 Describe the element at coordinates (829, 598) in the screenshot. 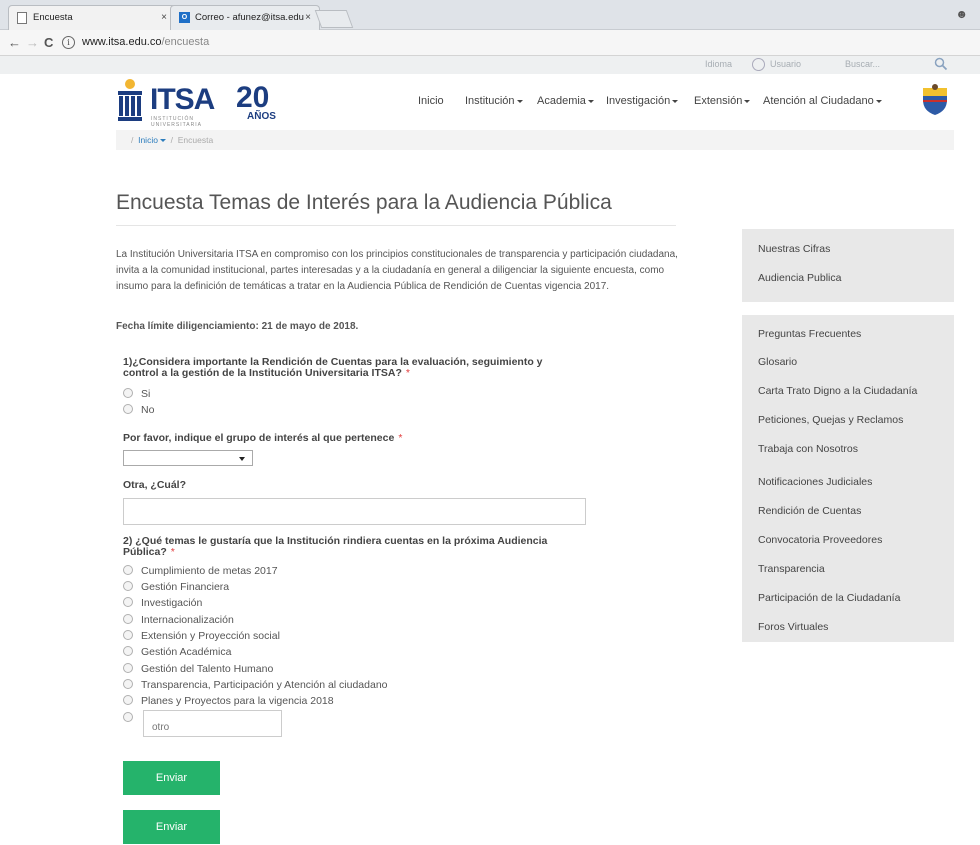

I see `sidebar-item-participacion-ciudadania: Participación de la Ciudadanía` at that location.